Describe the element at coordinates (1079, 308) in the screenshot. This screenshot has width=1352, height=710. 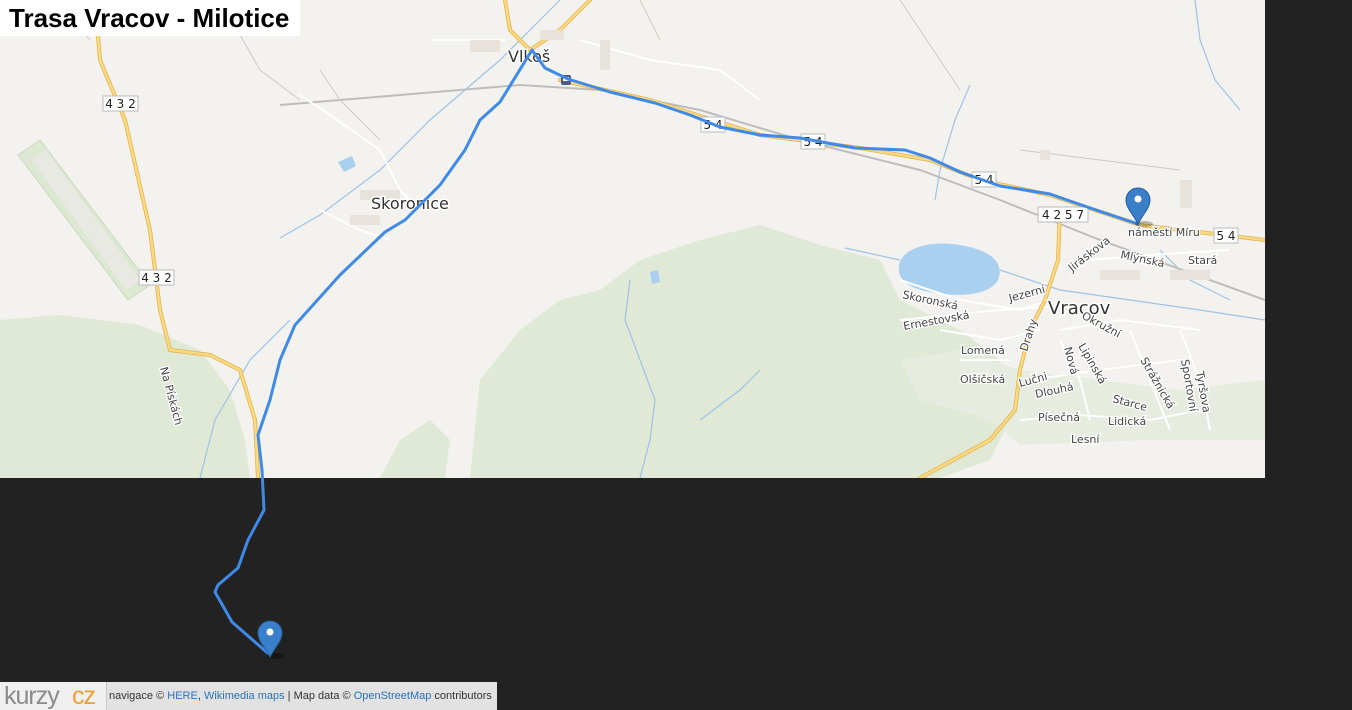
I see `place-label-vracov: Vracov` at that location.